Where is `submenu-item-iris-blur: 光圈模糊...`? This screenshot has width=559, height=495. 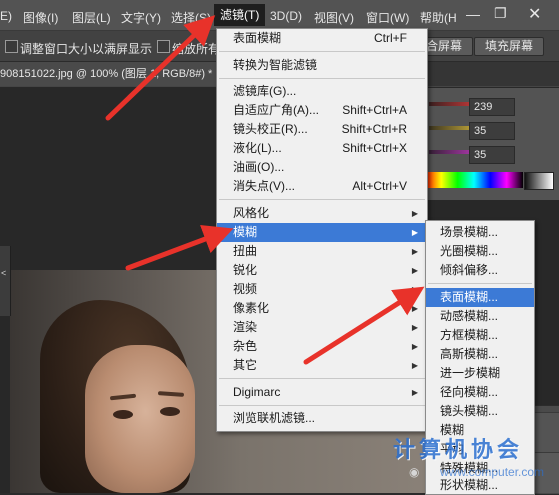
submenu-item-iris-blur: 光圈模糊... is located at coordinates (480, 251).